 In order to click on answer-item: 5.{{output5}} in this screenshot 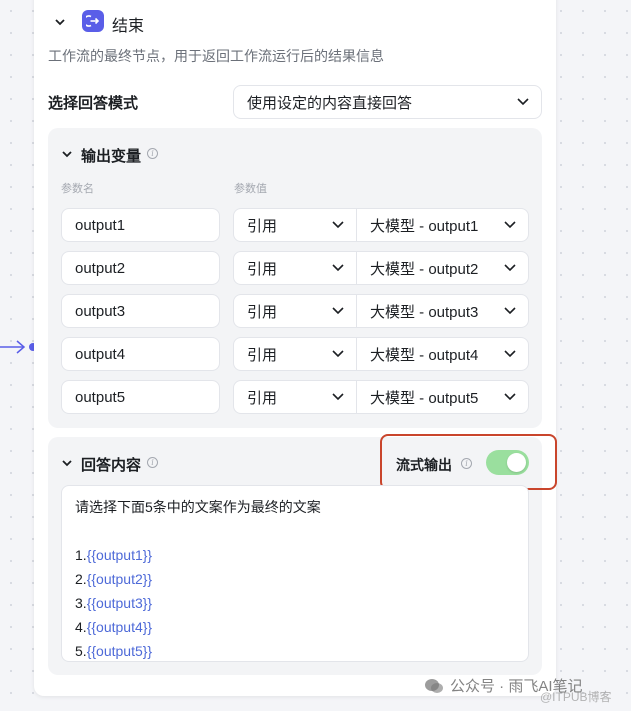, I will do `click(114, 651)`.